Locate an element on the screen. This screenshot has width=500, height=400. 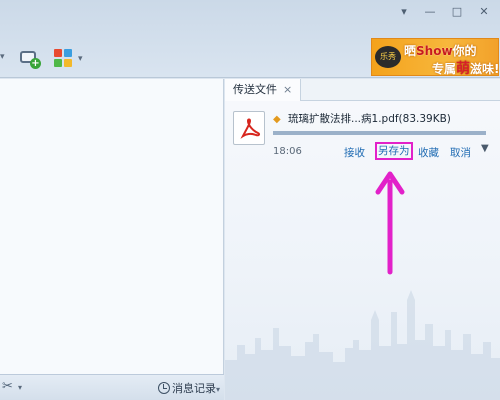
app-chevron-down-icon: ▾ is located at coordinates (80, 59).